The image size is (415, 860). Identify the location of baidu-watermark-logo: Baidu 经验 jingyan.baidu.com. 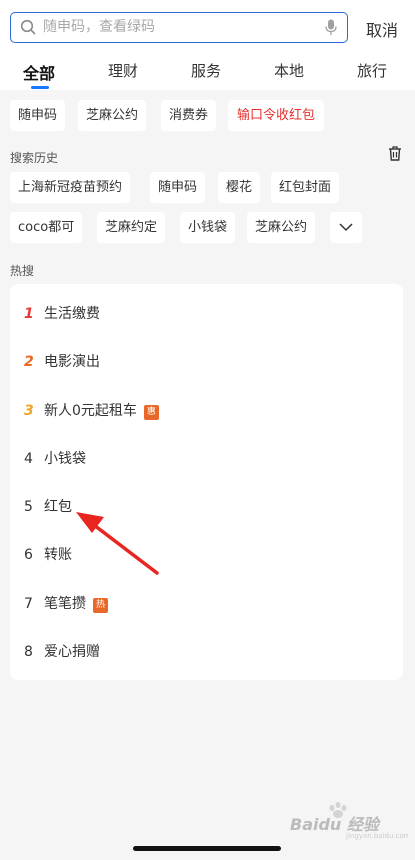
(349, 821).